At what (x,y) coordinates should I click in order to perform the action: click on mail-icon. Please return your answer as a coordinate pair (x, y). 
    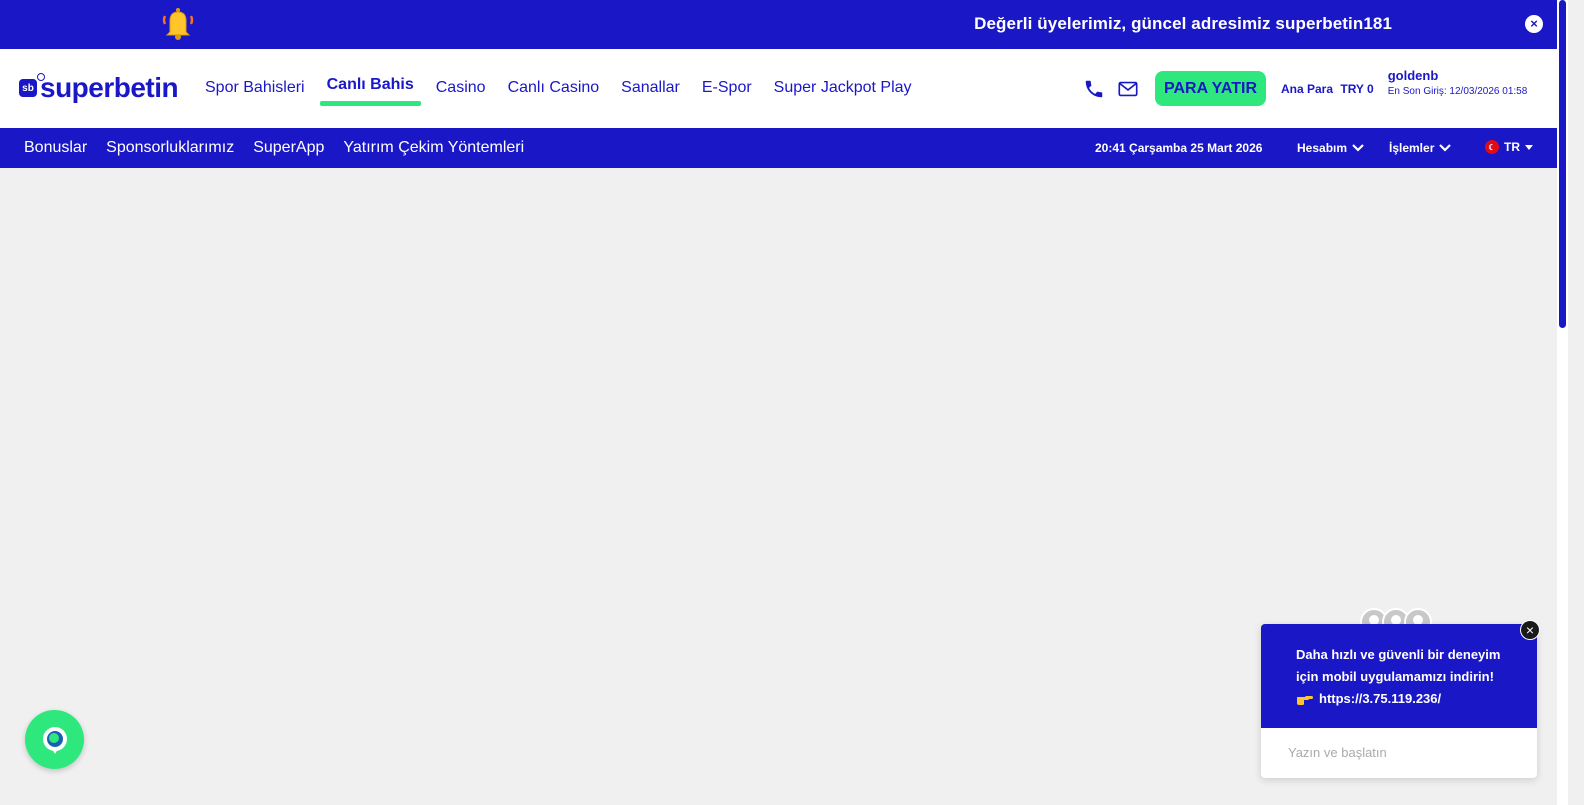
    Looking at the image, I should click on (1128, 89).